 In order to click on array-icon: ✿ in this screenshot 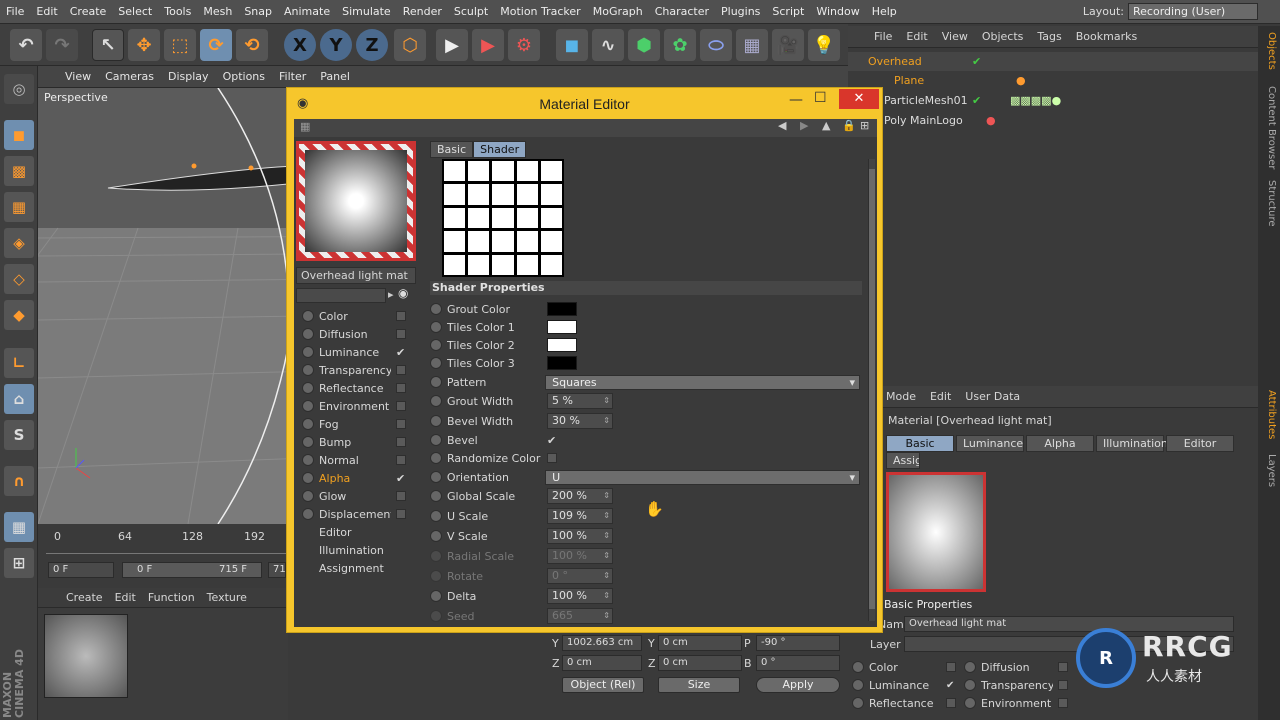, I will do `click(680, 45)`.